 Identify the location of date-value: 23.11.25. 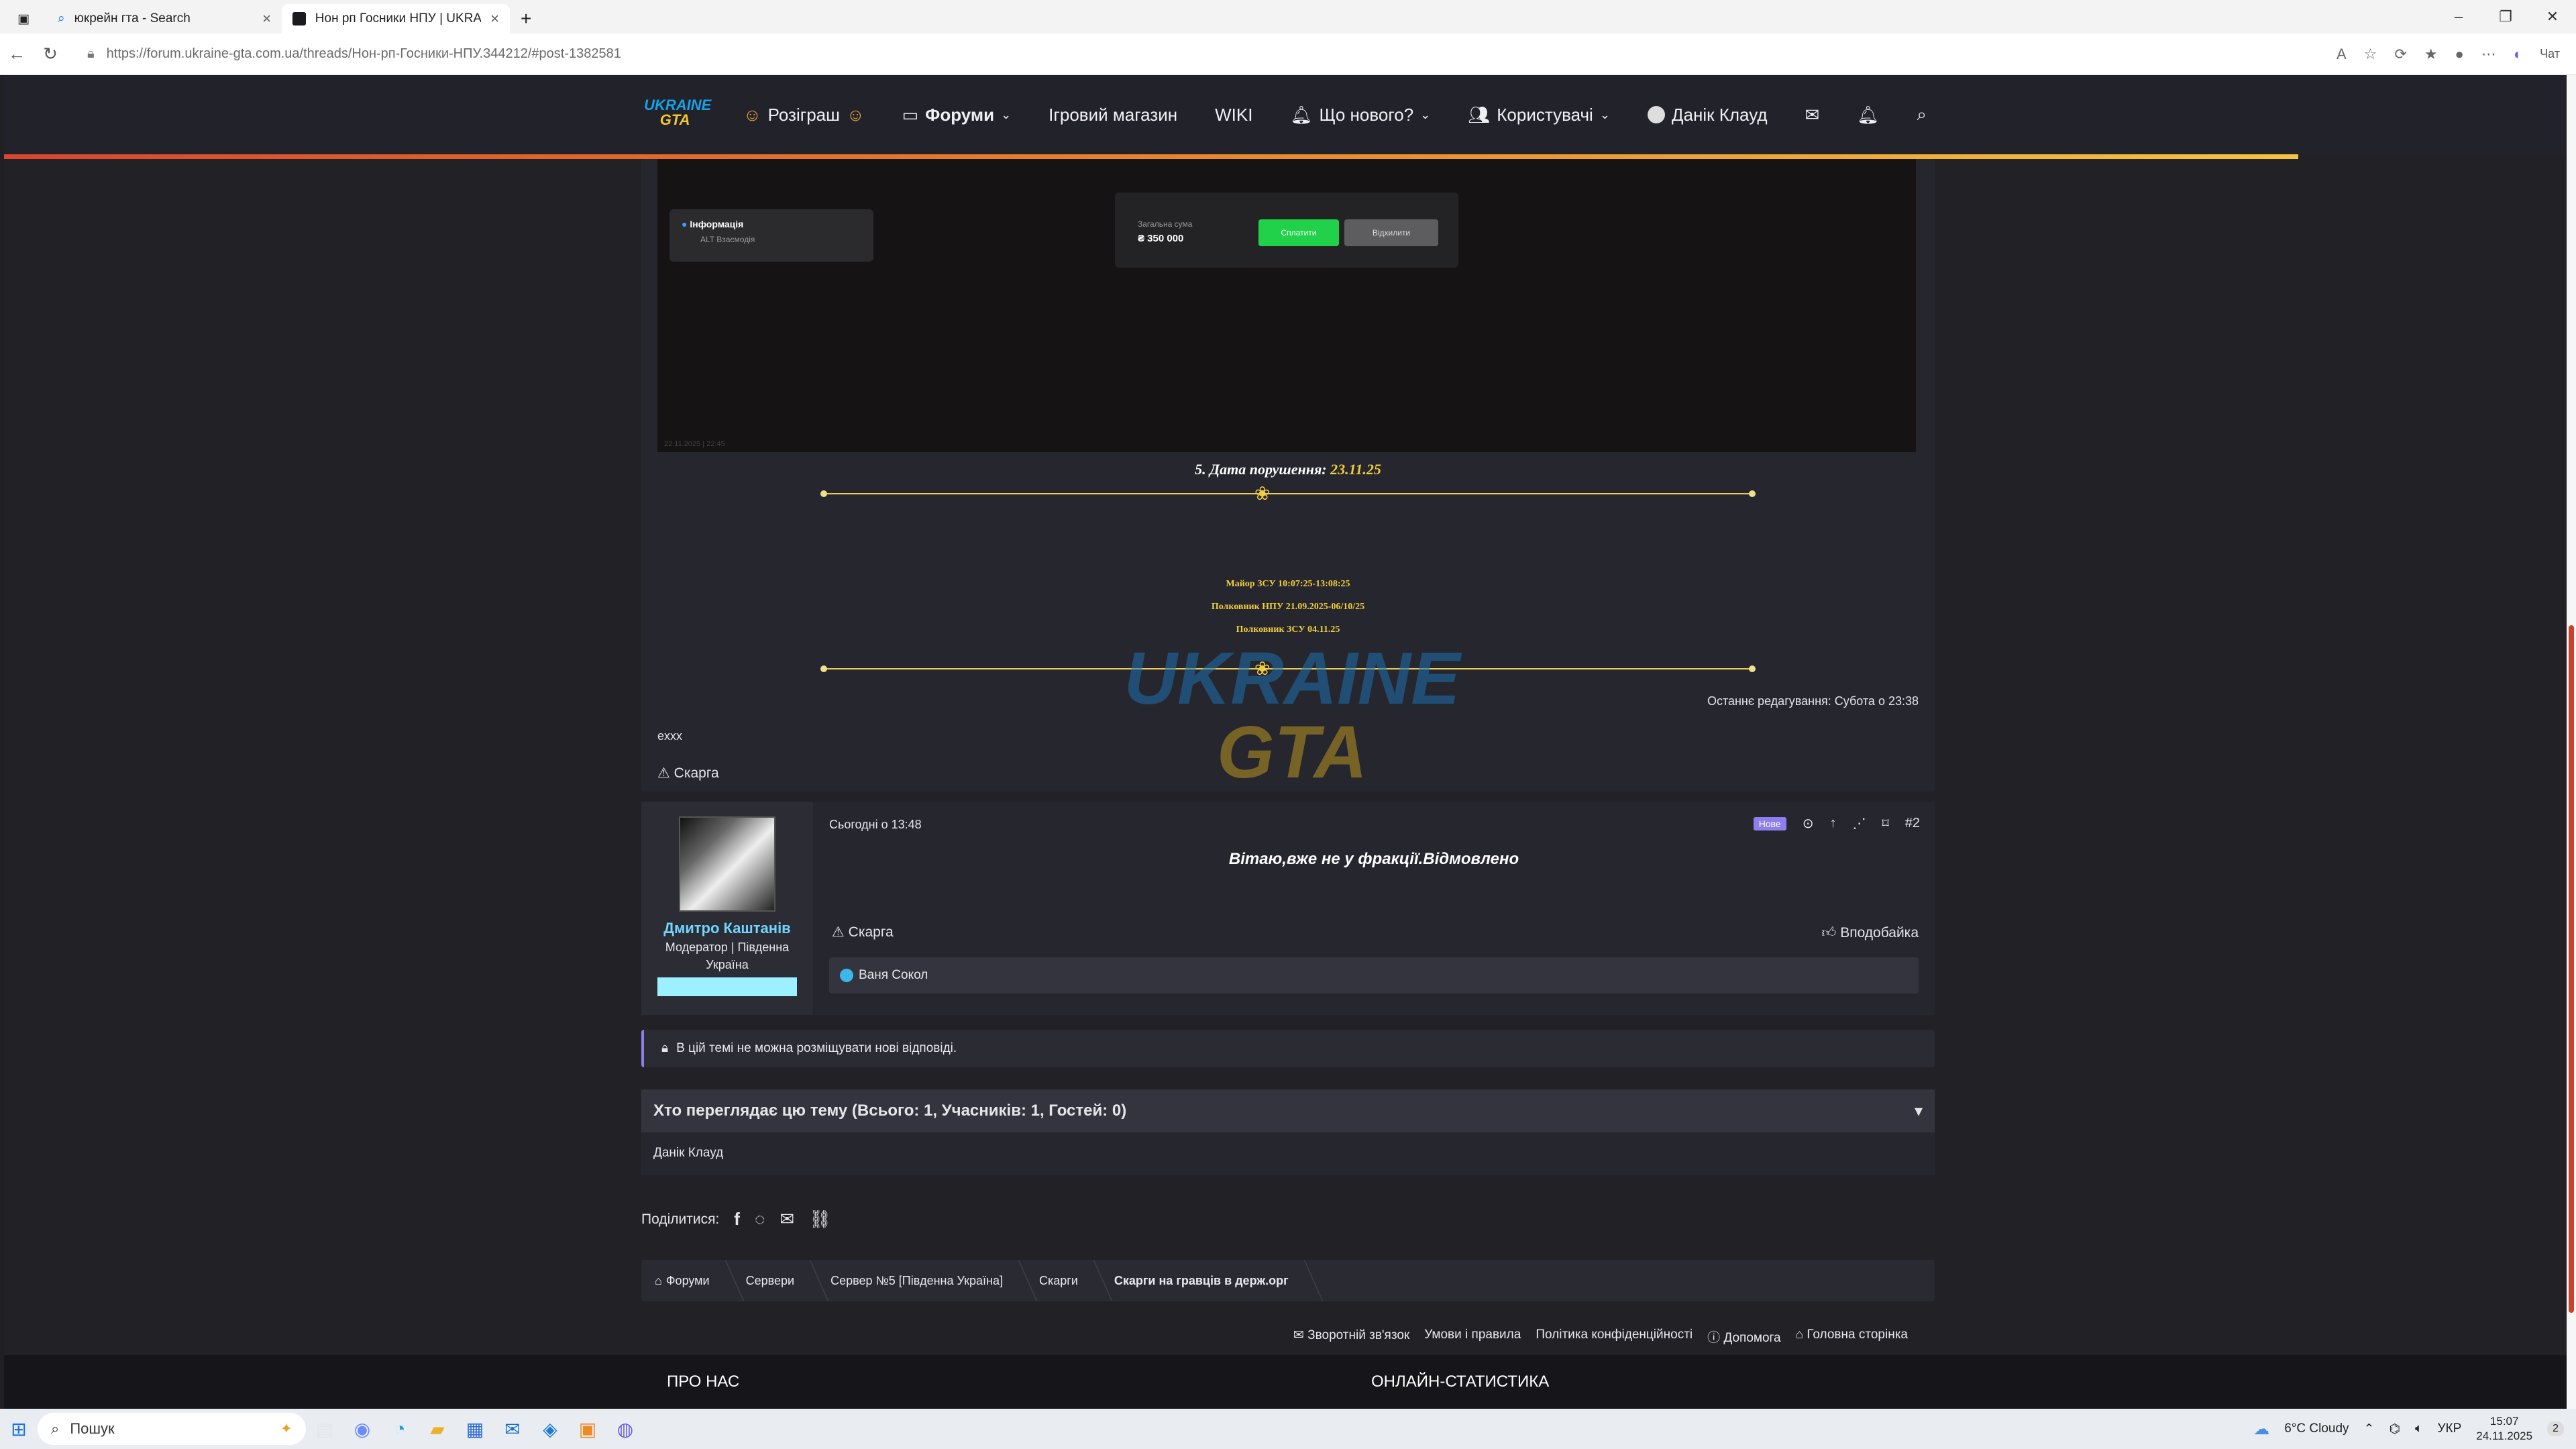
(1355, 469).